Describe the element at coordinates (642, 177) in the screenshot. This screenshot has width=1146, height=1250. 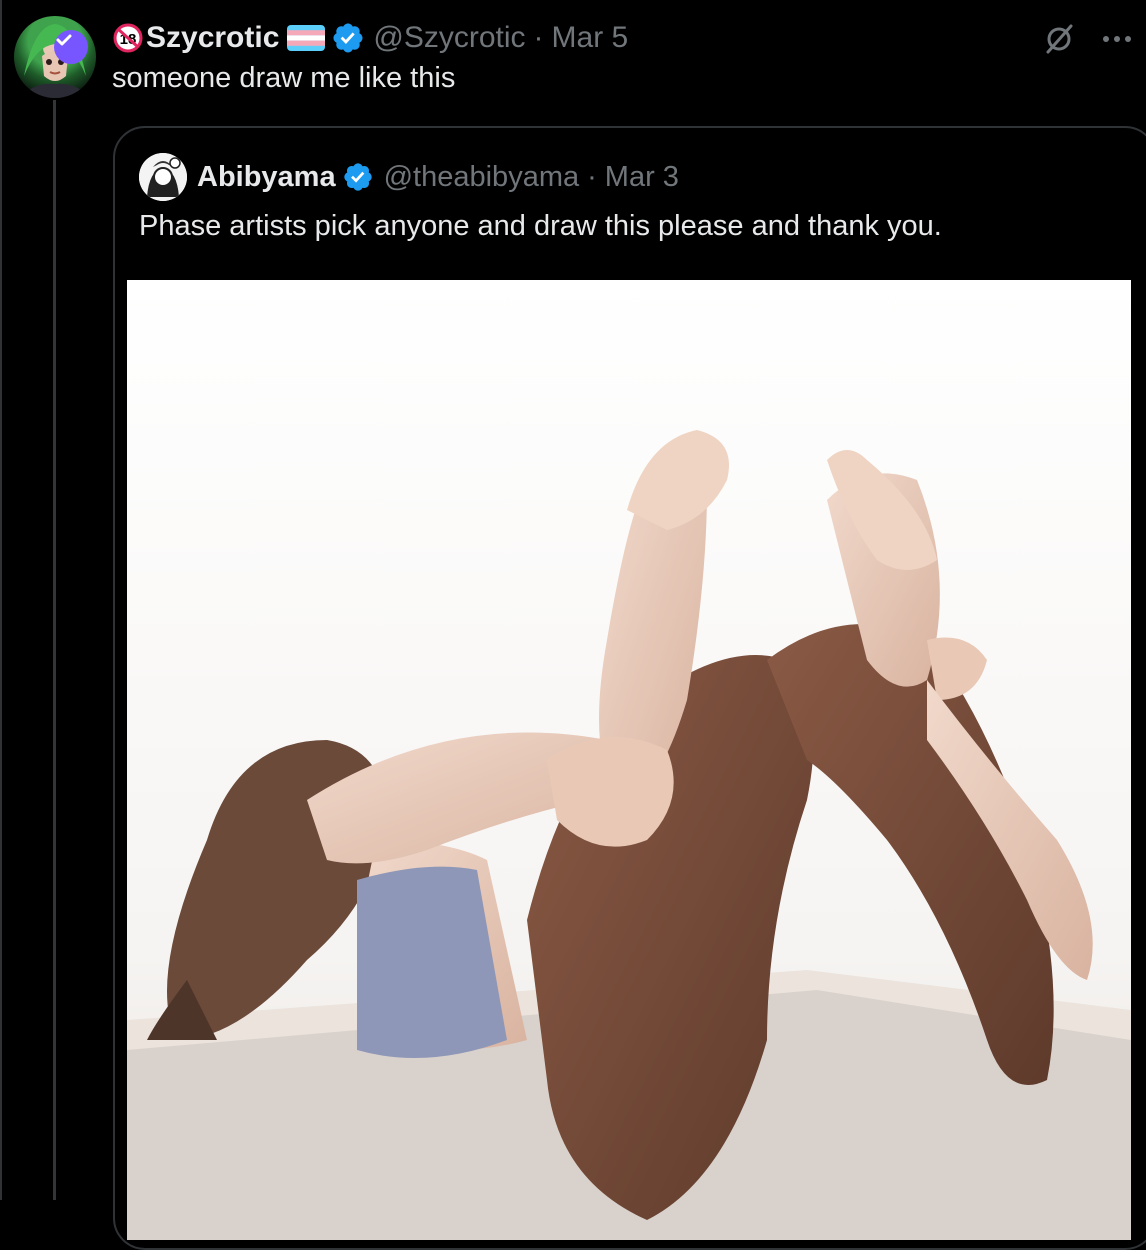
I see `quoted-tweet-date: Mar 3` at that location.